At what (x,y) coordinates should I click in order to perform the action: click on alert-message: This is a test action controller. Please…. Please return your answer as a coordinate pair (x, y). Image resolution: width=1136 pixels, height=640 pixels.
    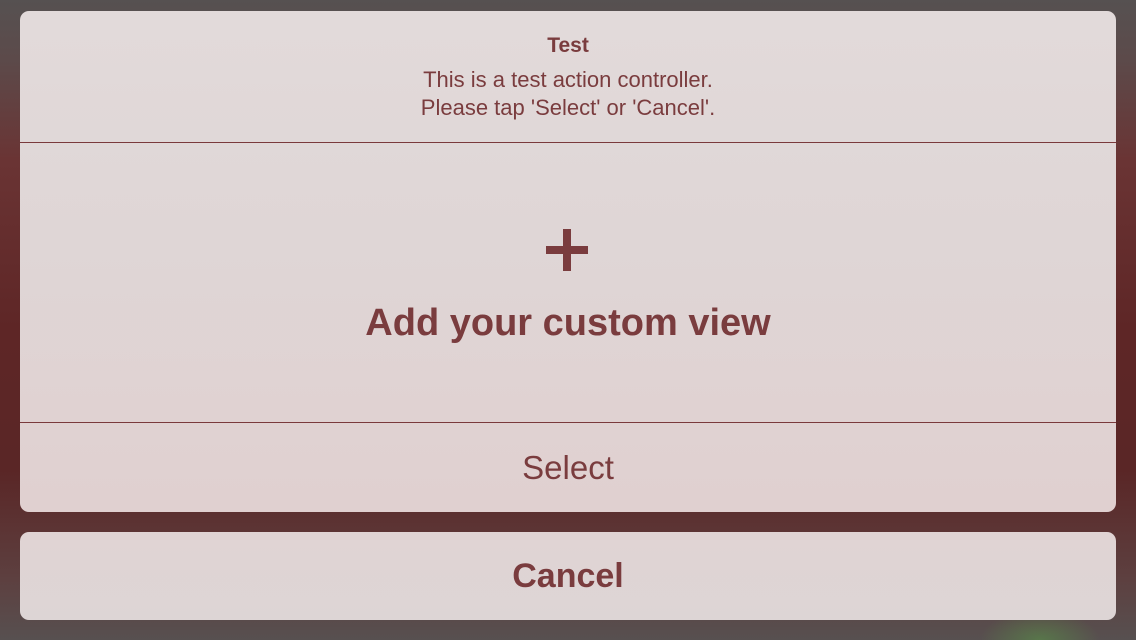
    Looking at the image, I should click on (568, 94).